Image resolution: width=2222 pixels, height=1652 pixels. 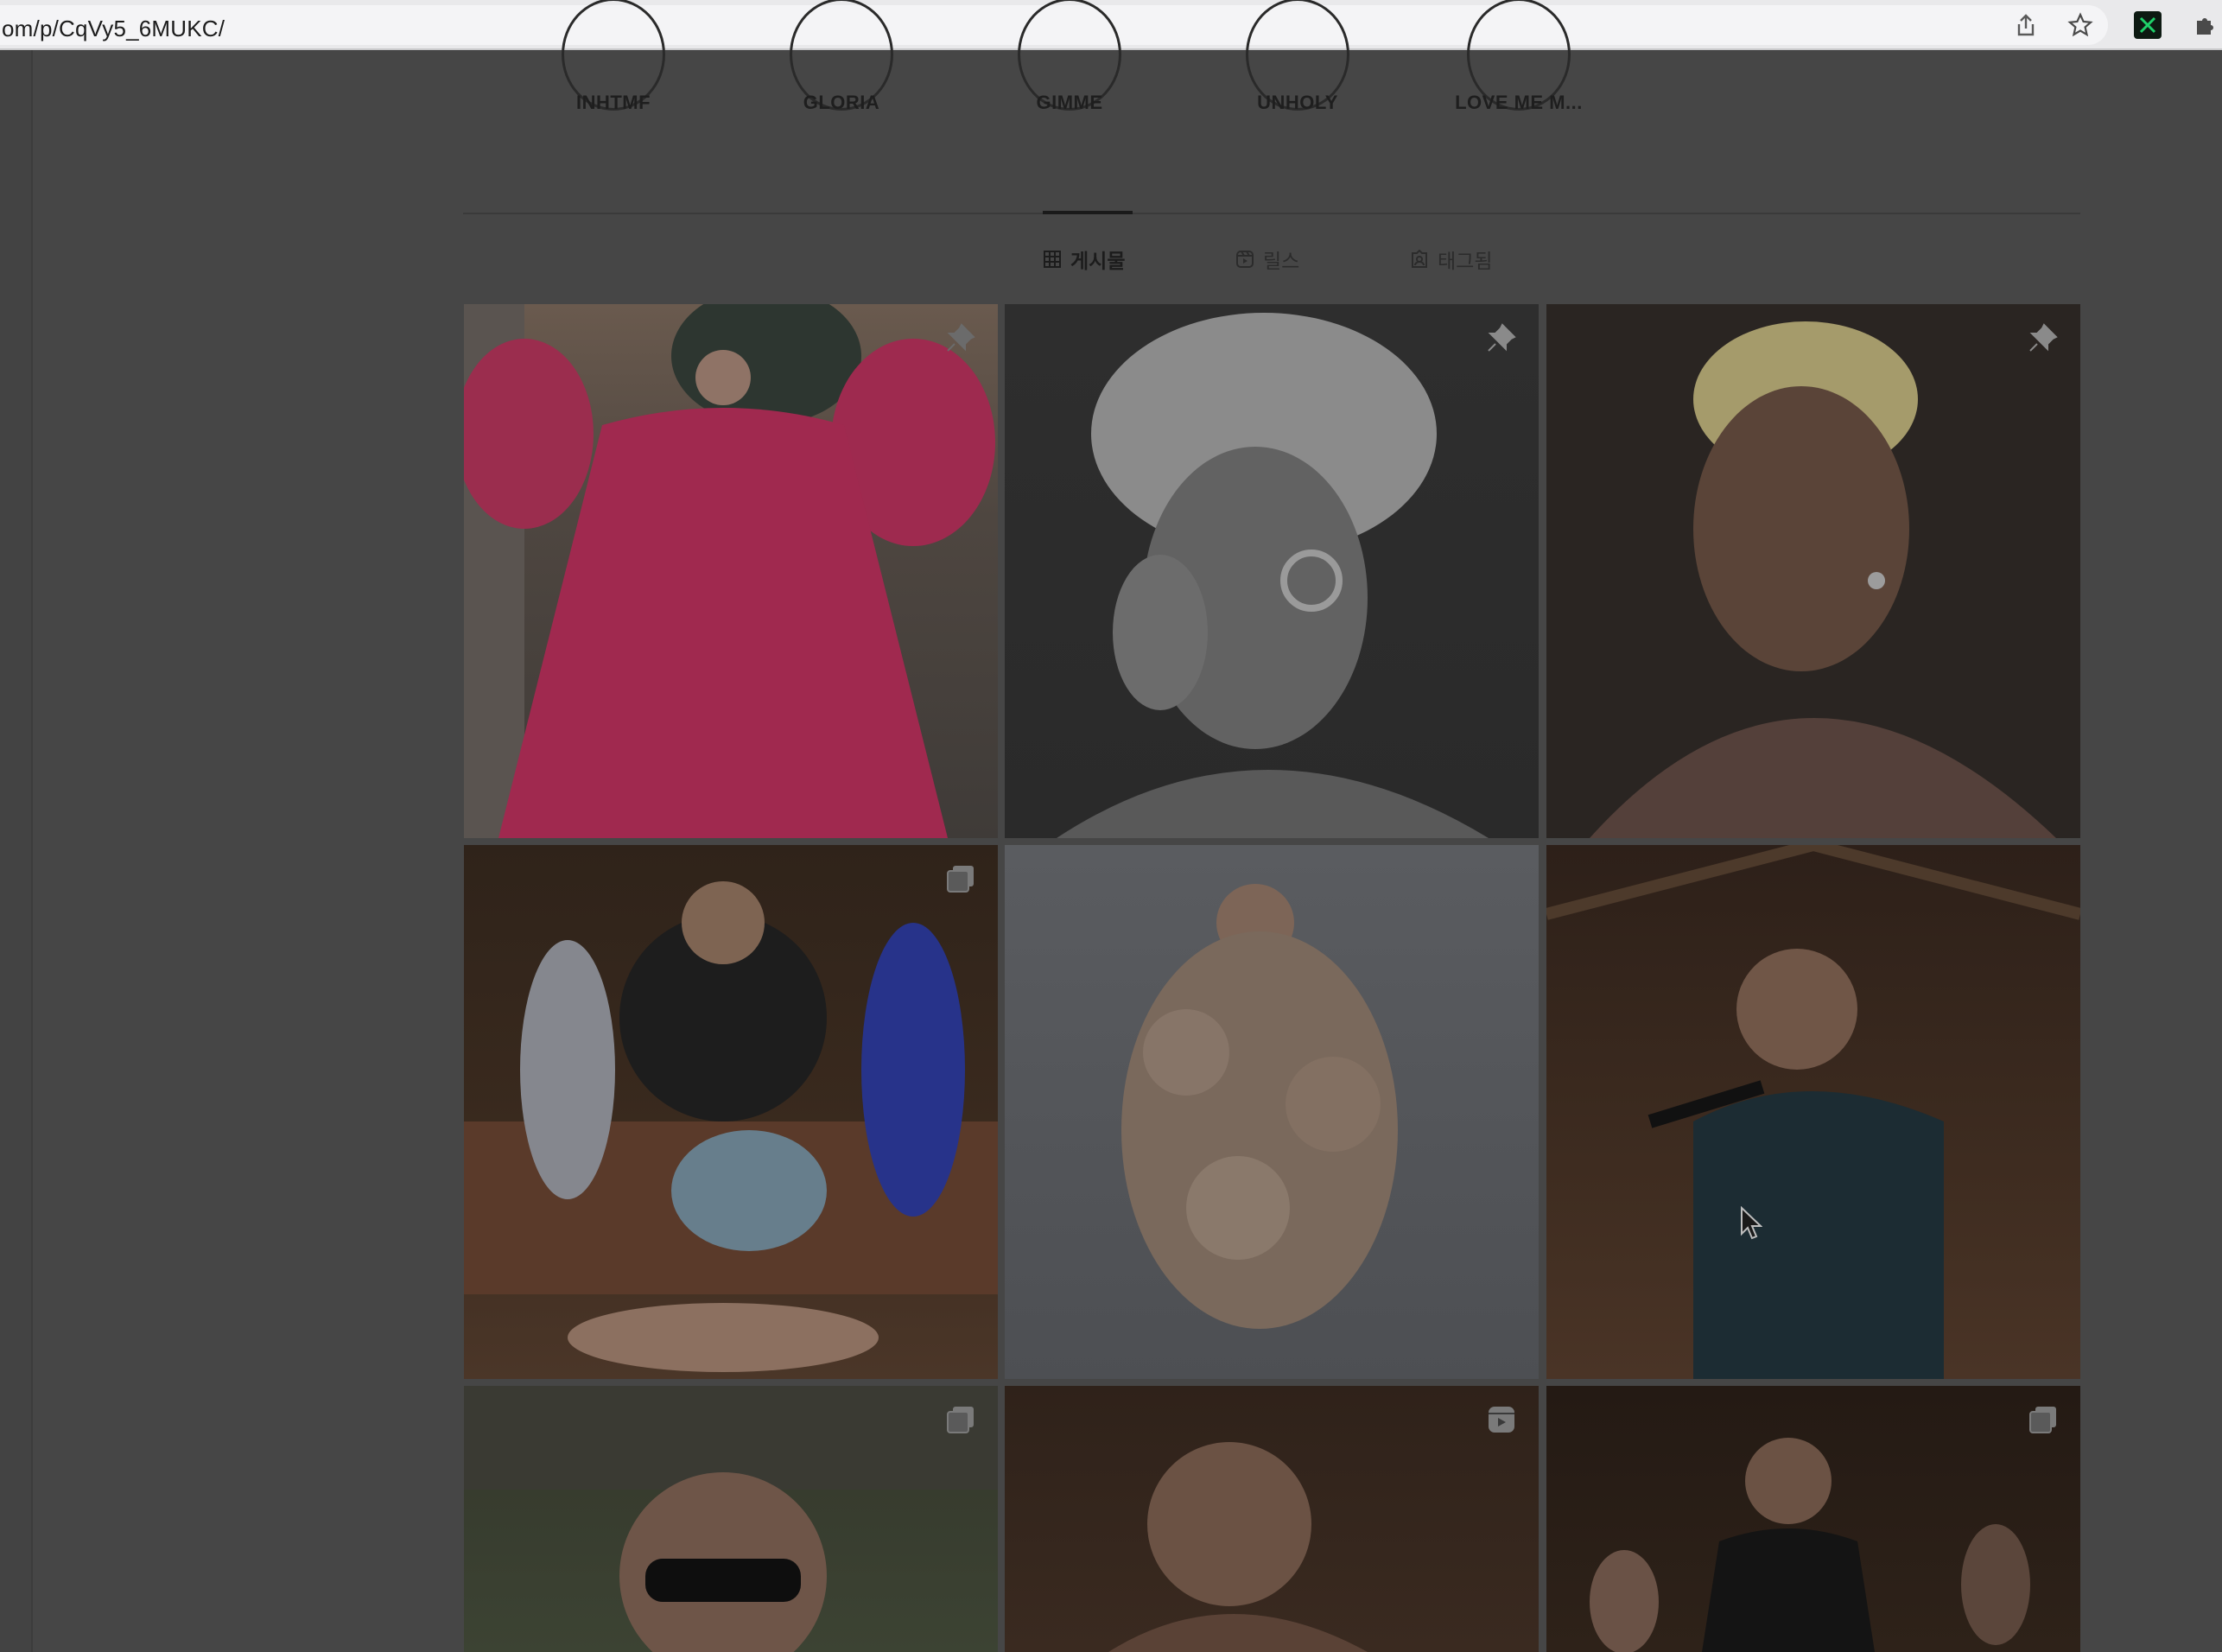 I want to click on highlight-label: INHTMF, so click(x=613, y=103).